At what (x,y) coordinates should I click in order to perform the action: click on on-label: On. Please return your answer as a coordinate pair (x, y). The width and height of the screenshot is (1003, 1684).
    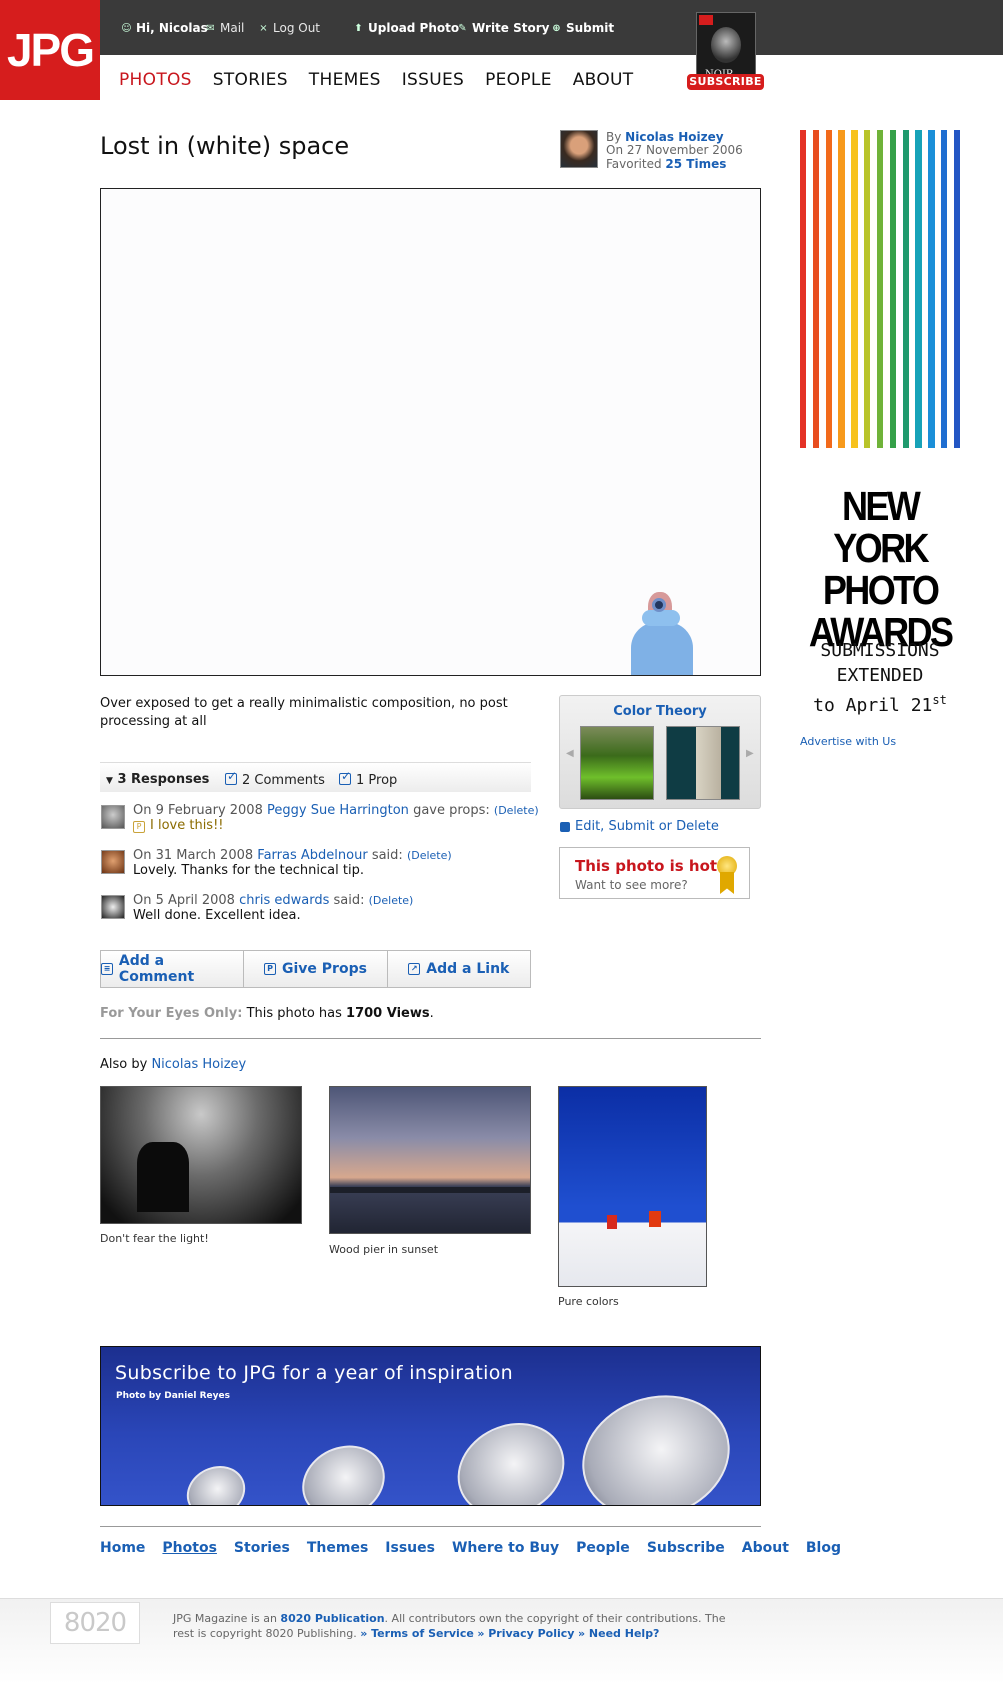
    Looking at the image, I should click on (615, 150).